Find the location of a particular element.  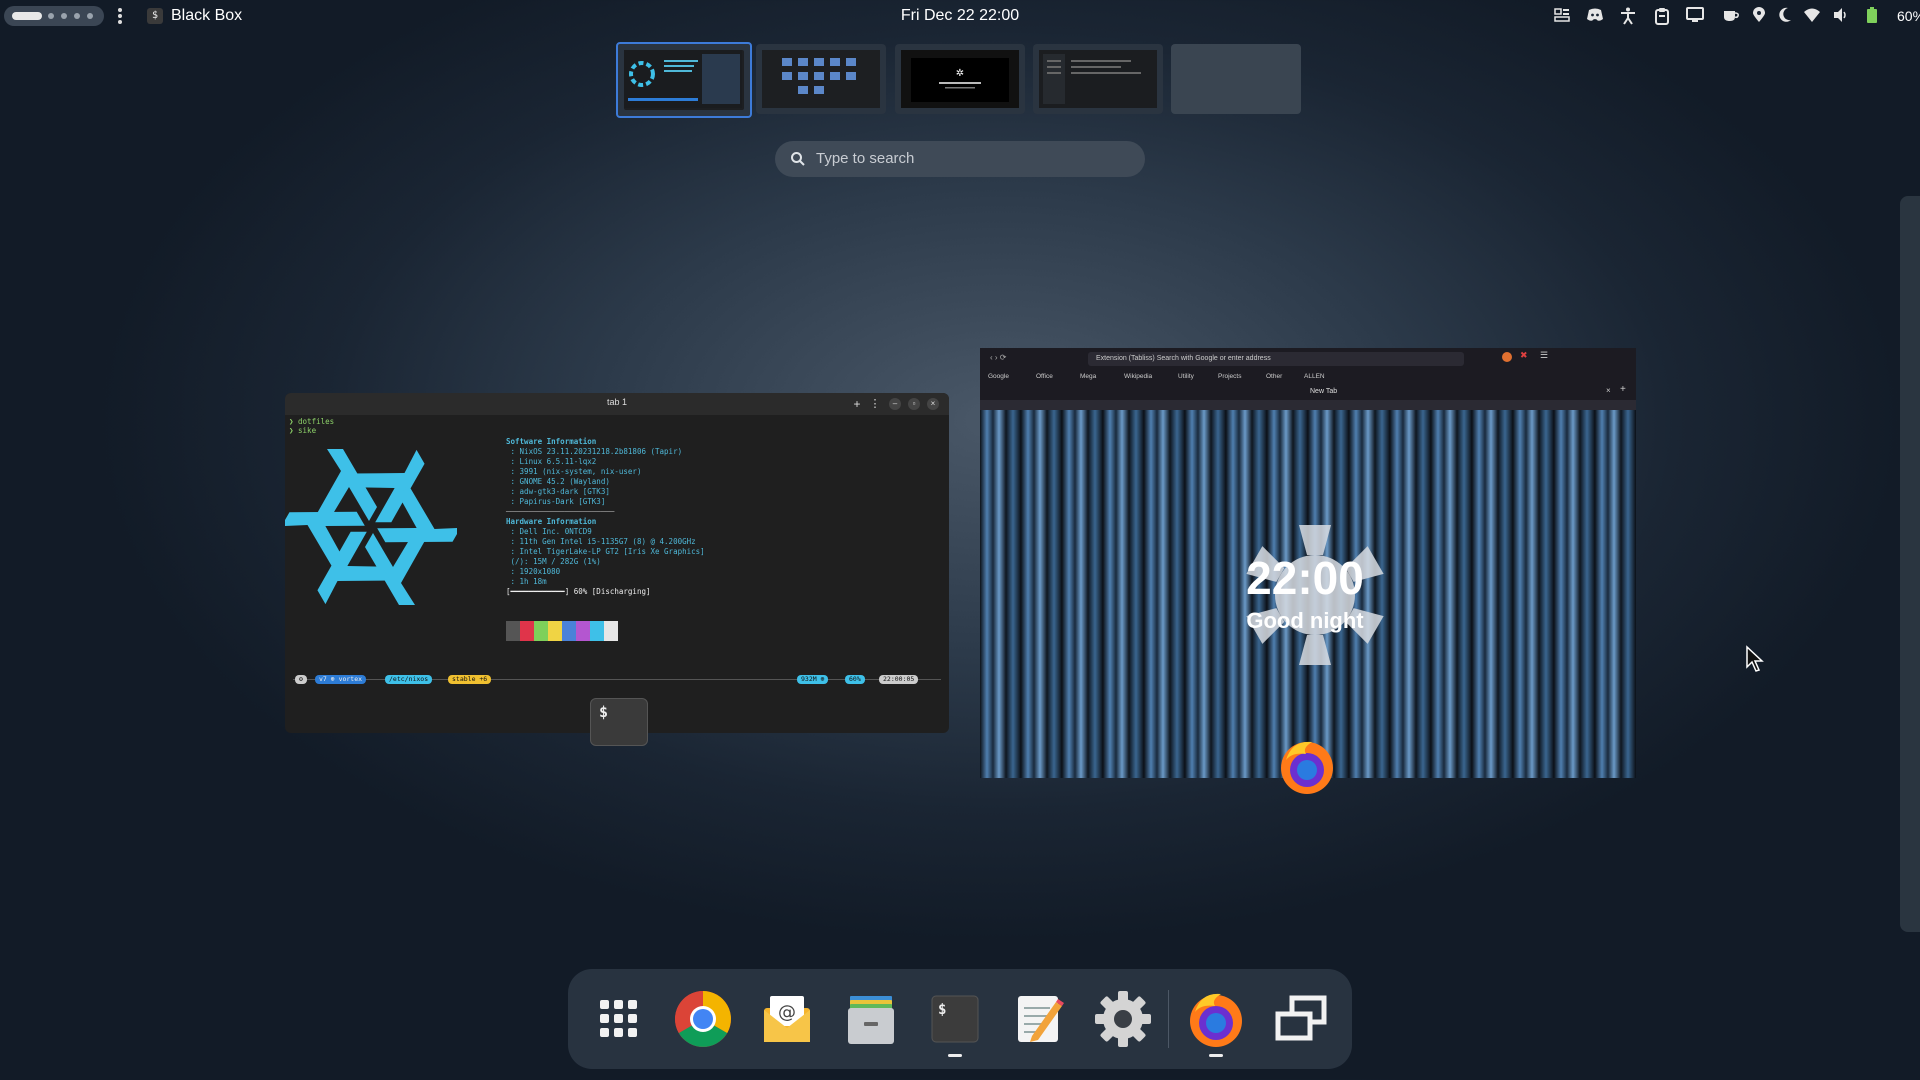

clipboard-icon is located at coordinates (1662, 16).